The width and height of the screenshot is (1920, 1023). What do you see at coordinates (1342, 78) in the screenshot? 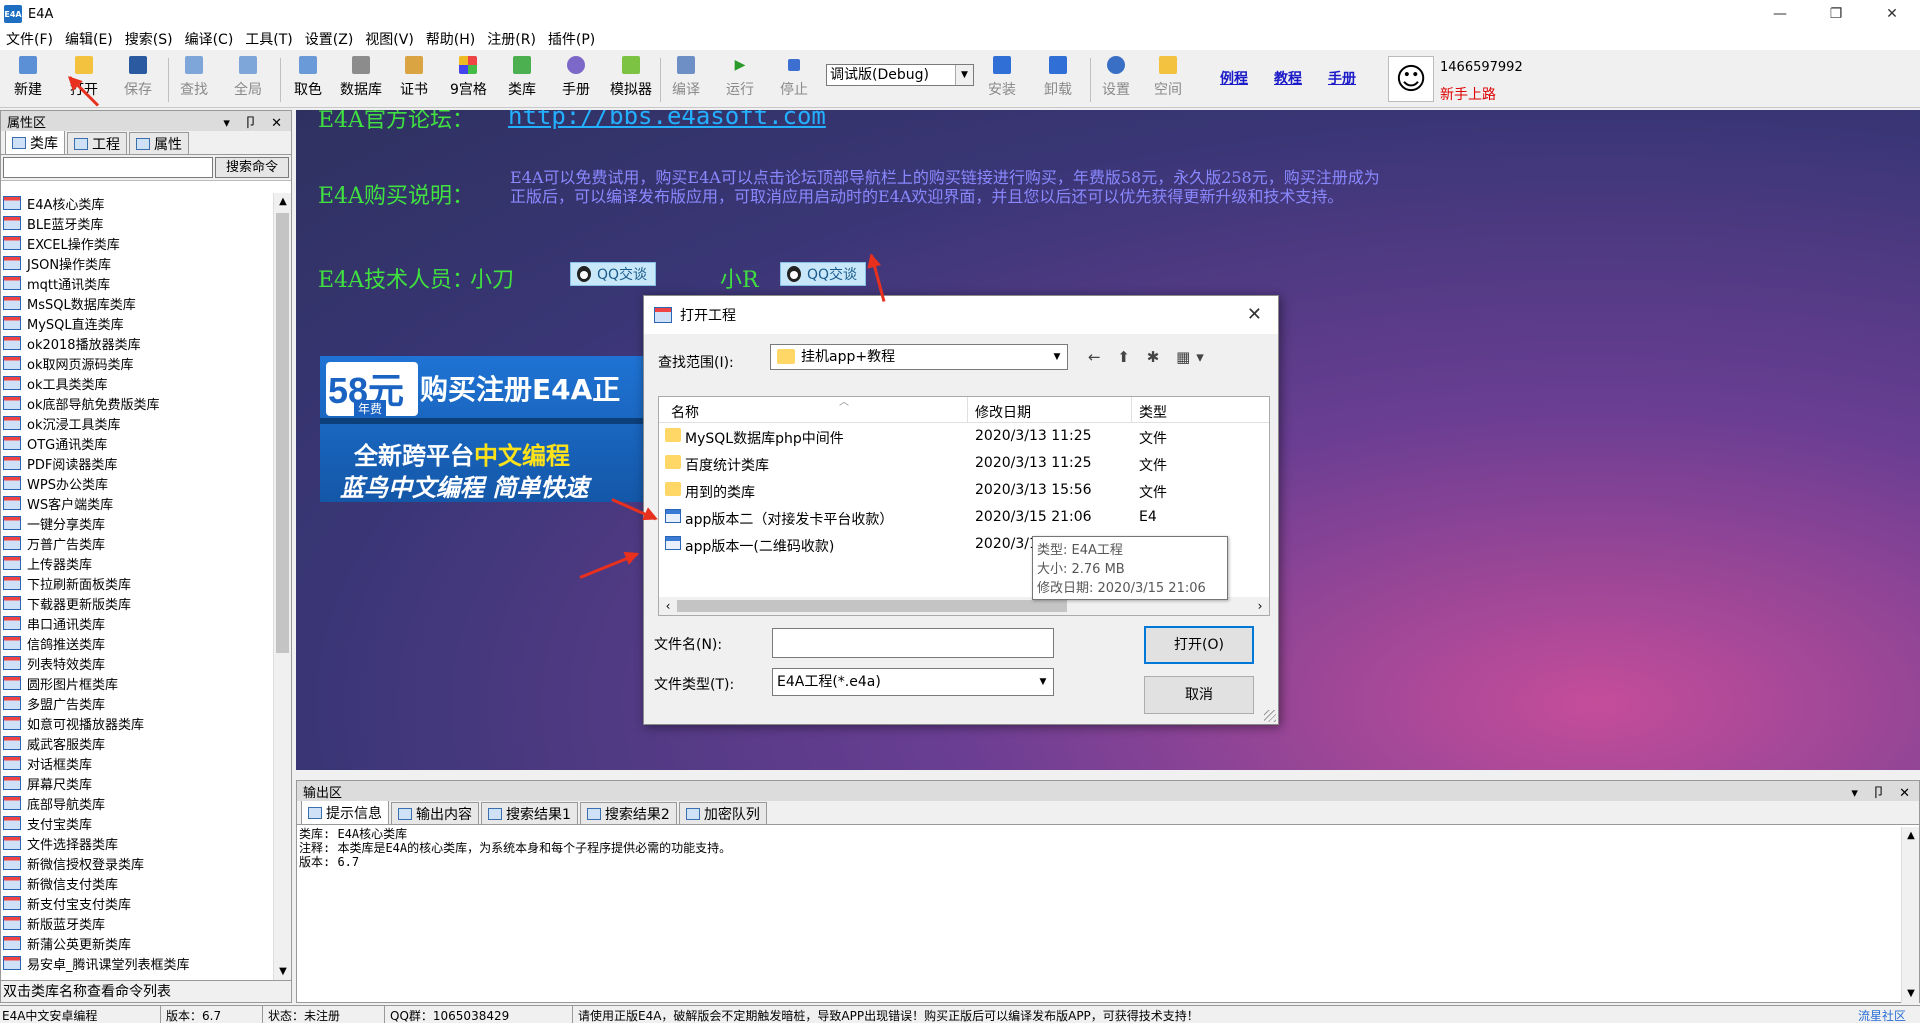
I see `manual-link: 手册` at bounding box center [1342, 78].